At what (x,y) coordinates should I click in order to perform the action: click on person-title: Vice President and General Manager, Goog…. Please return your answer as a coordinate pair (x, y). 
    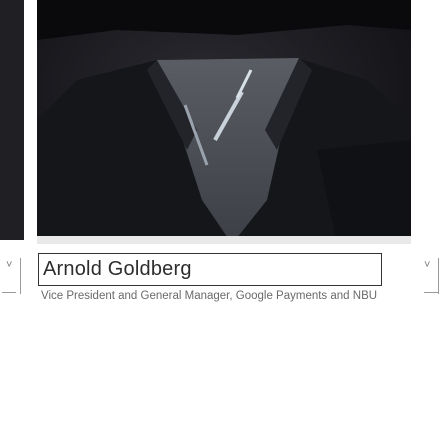
    Looking at the image, I should click on (209, 296).